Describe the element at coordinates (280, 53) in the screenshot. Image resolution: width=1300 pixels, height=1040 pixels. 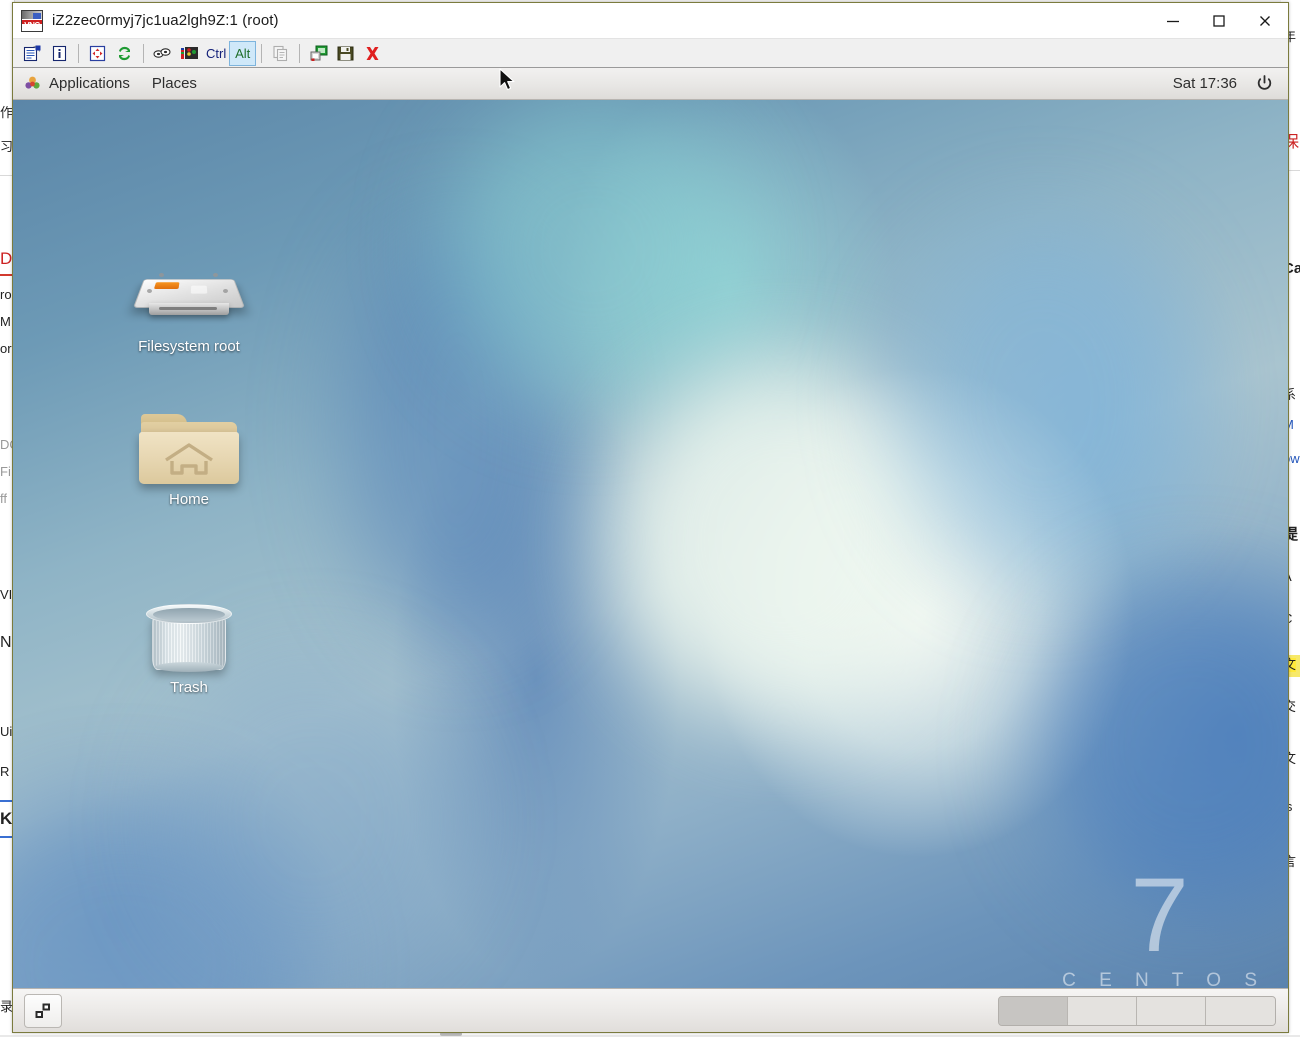
I see `copy-icon` at that location.